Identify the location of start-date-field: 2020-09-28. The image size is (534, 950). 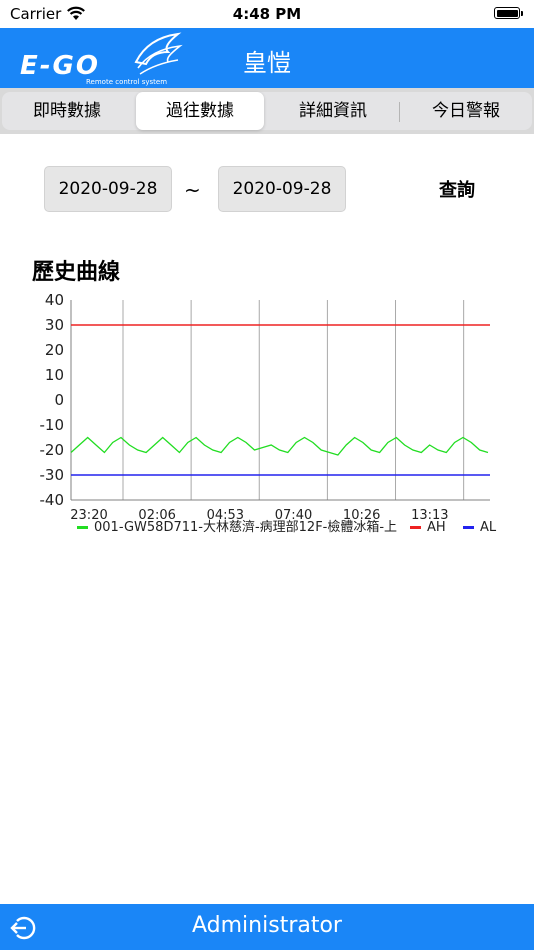
(108, 189).